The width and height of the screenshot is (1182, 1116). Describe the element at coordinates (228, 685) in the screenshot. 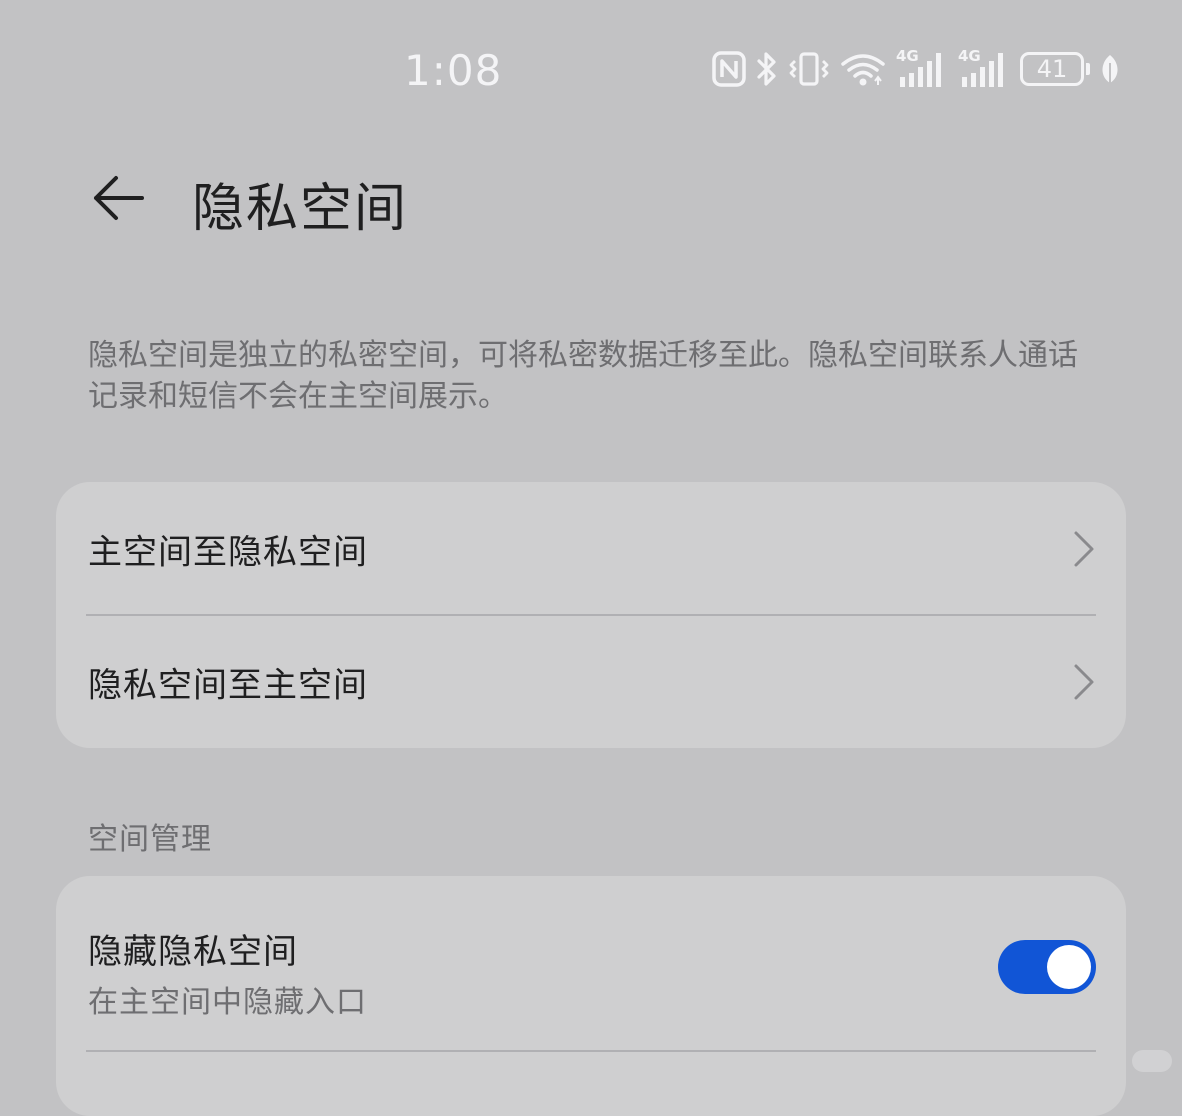

I see `list-item-label: 隐私空间至主空间` at that location.